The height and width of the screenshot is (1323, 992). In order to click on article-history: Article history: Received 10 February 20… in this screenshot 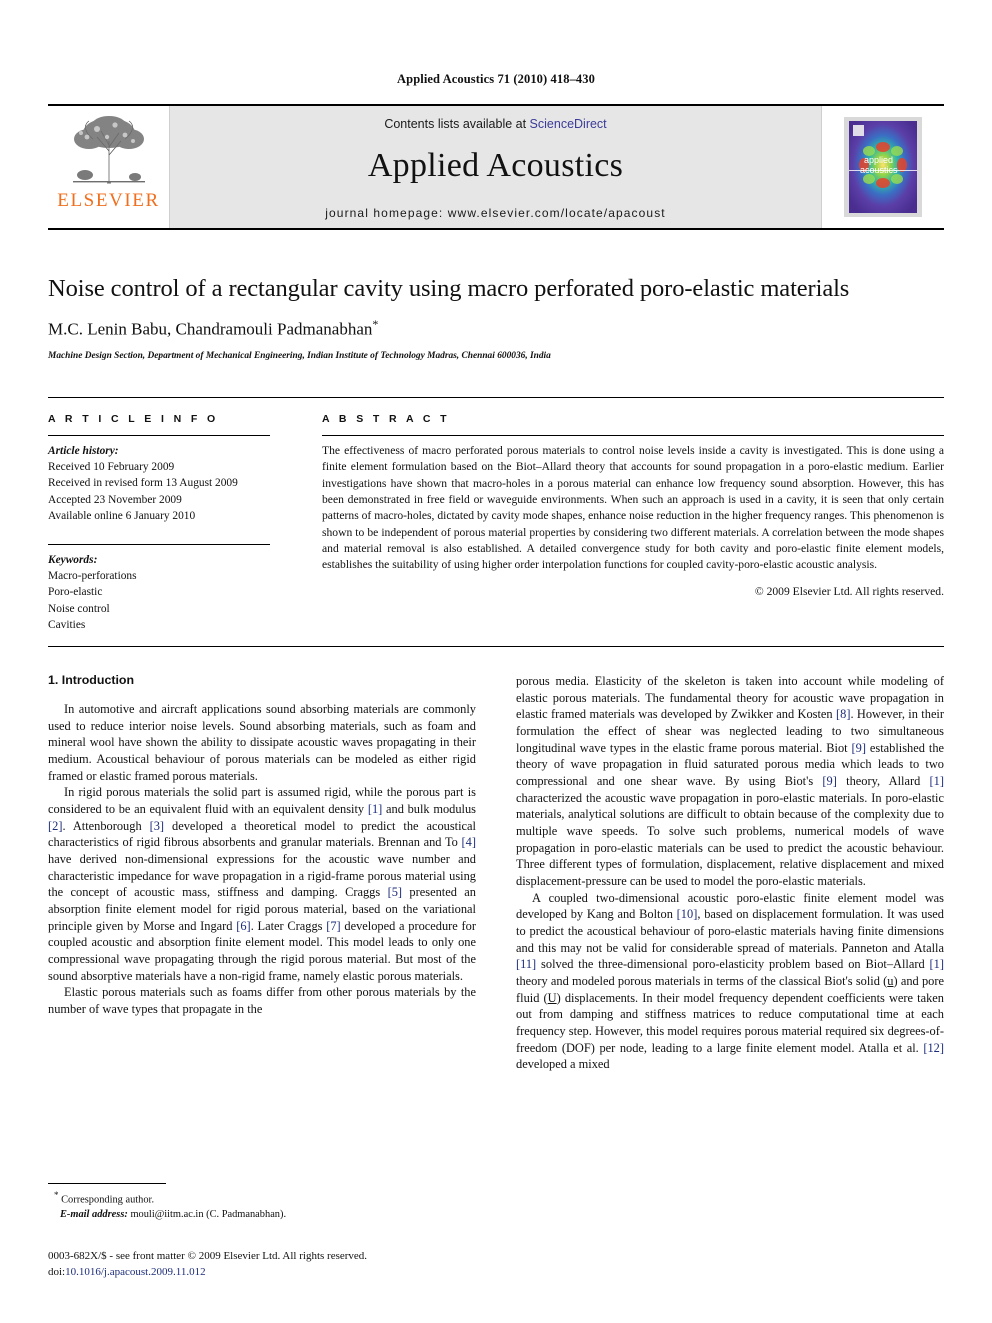, I will do `click(159, 483)`.